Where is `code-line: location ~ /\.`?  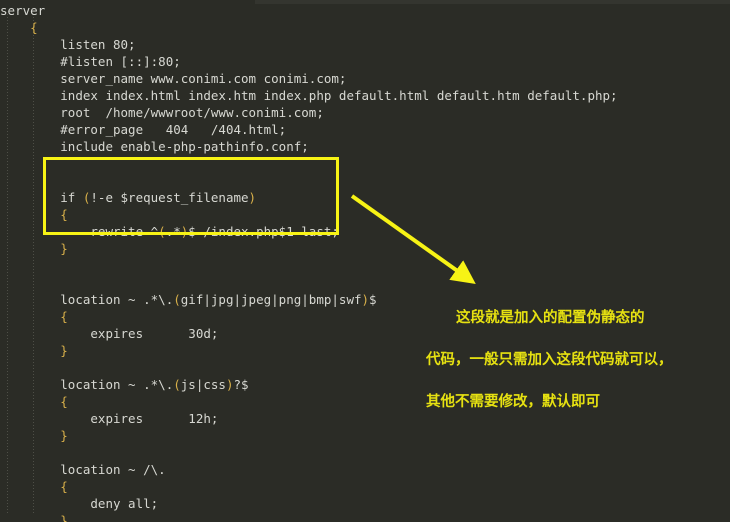 code-line: location ~ /\. is located at coordinates (113, 469).